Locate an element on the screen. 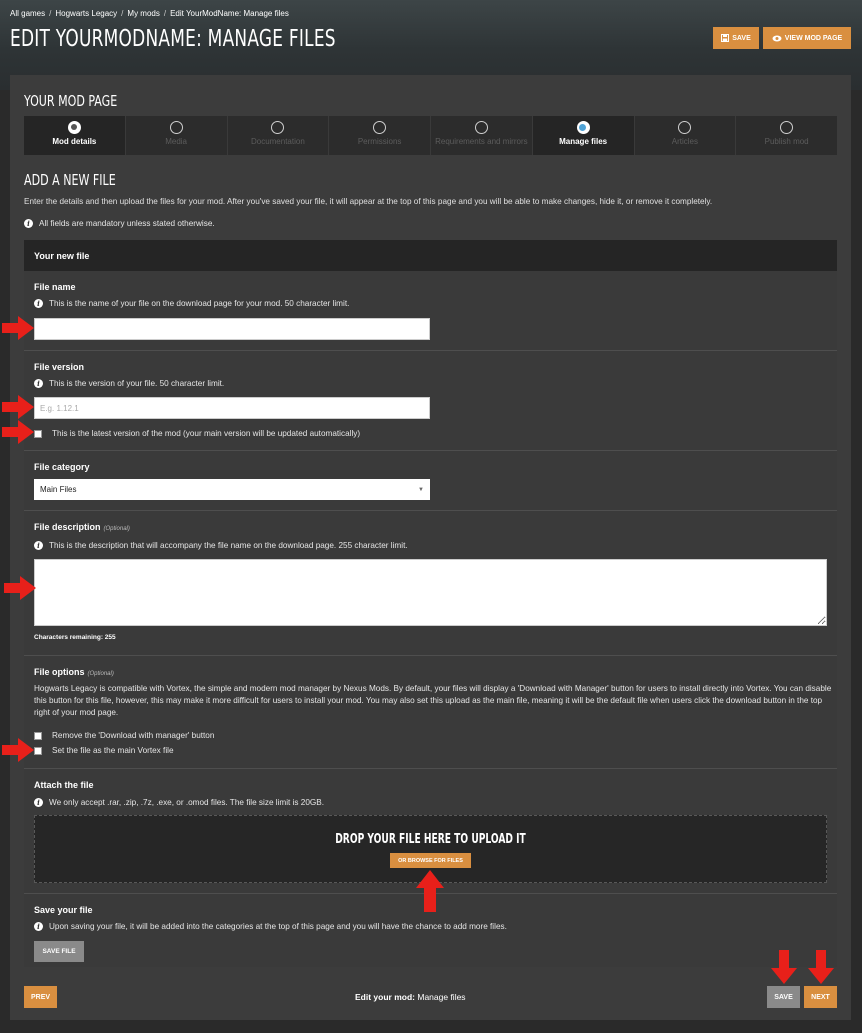 This screenshot has width=862, height=1033. view-mod-page-button: VIEW MOD PAGE is located at coordinates (807, 38).